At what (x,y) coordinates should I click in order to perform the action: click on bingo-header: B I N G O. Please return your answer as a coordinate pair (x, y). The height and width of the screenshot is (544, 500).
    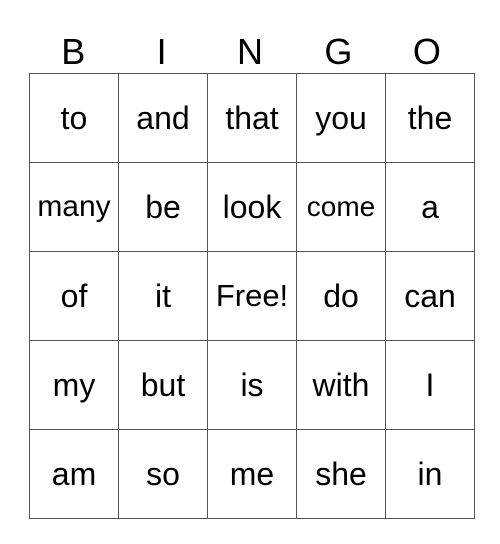
    Looking at the image, I should click on (250, 52).